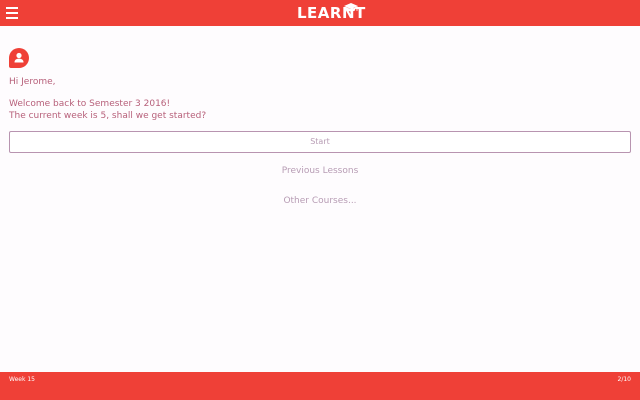 The height and width of the screenshot is (400, 640). Describe the element at coordinates (320, 142) in the screenshot. I see `start-button: Start` at that location.